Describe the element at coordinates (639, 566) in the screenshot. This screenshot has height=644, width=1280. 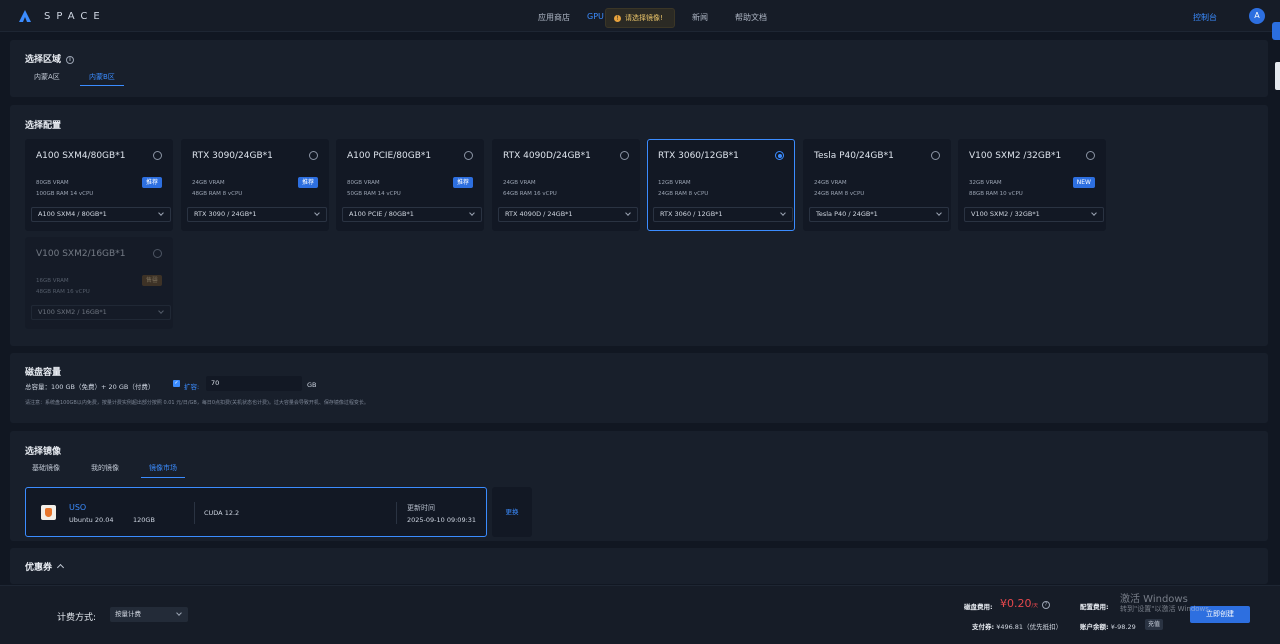
I see `coupon-panel: 优惠券` at that location.